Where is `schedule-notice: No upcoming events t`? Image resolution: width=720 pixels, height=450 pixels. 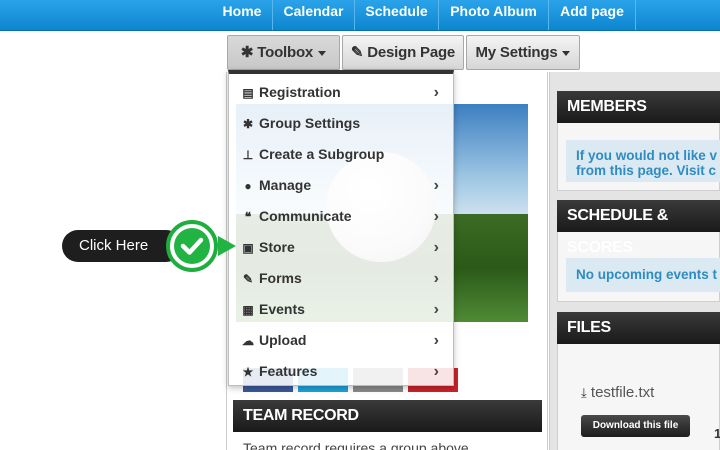
schedule-notice: No upcoming events t is located at coordinates (643, 275).